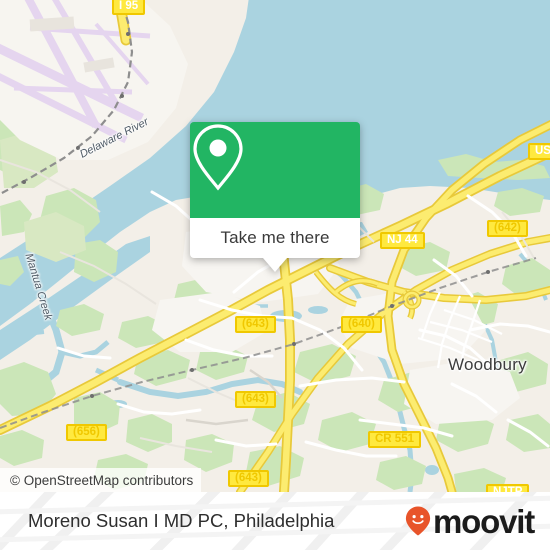 This screenshot has height=550, width=550. What do you see at coordinates (418, 521) in the screenshot?
I see `moovit-smiley-pin-icon` at bounding box center [418, 521].